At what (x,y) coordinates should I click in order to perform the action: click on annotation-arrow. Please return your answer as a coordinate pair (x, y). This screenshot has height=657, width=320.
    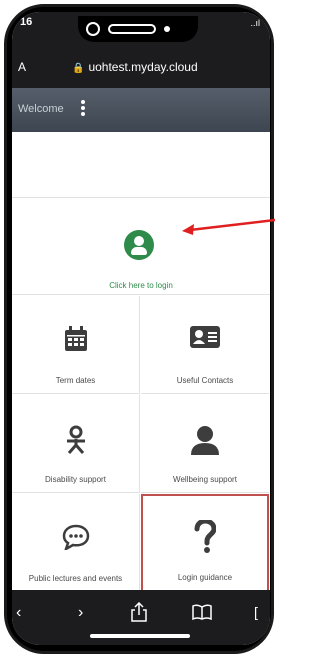
    Looking at the image, I should click on (228, 226).